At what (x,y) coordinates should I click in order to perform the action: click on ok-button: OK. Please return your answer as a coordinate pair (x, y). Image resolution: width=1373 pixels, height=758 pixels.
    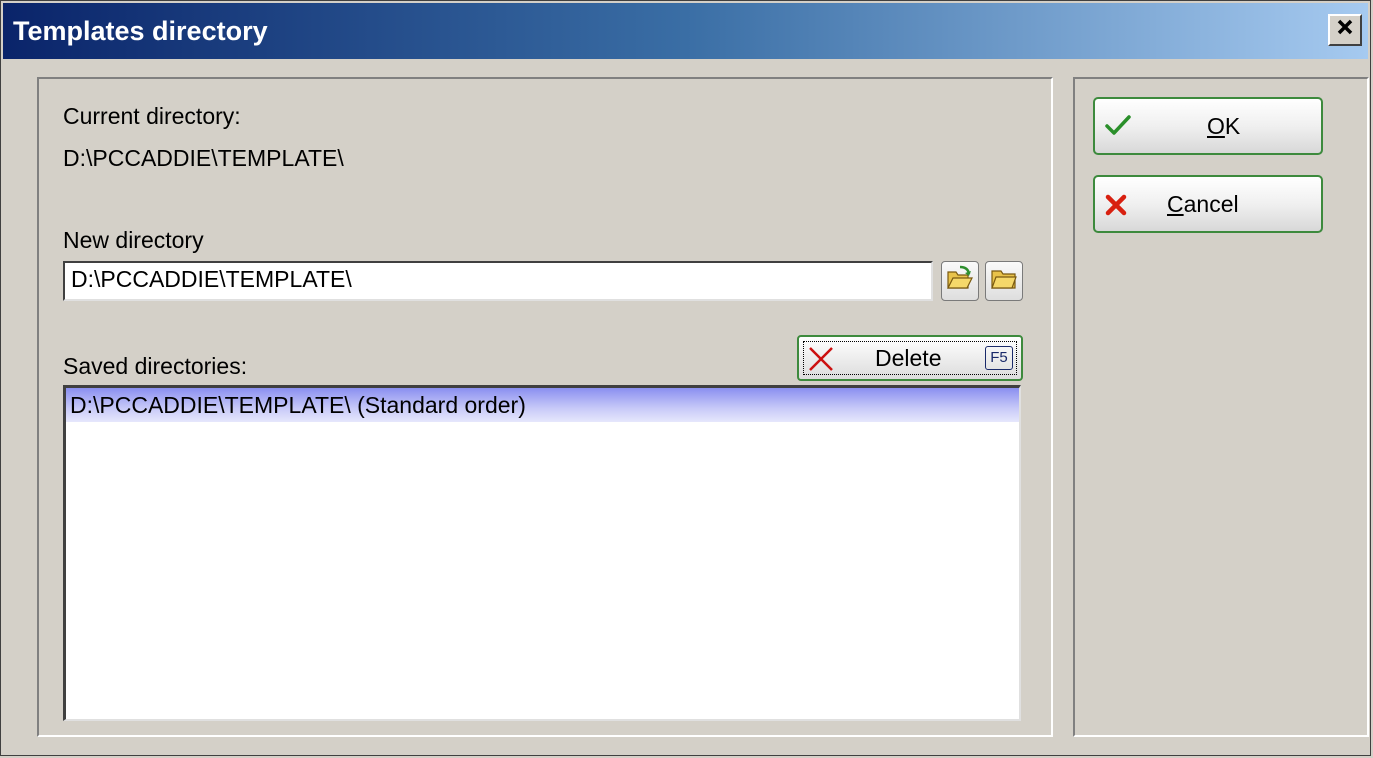
    Looking at the image, I should click on (1208, 126).